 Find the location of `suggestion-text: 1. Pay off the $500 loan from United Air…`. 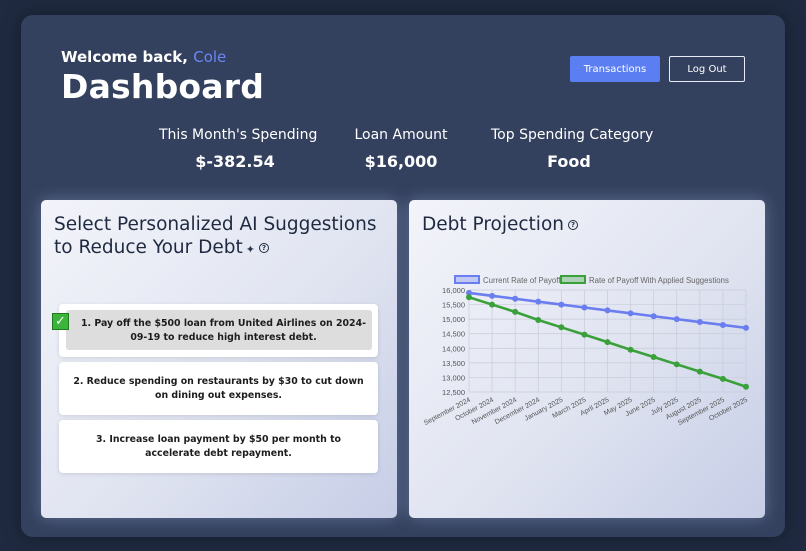

suggestion-text: 1. Pay off the $500 loan from United Air… is located at coordinates (223, 330).